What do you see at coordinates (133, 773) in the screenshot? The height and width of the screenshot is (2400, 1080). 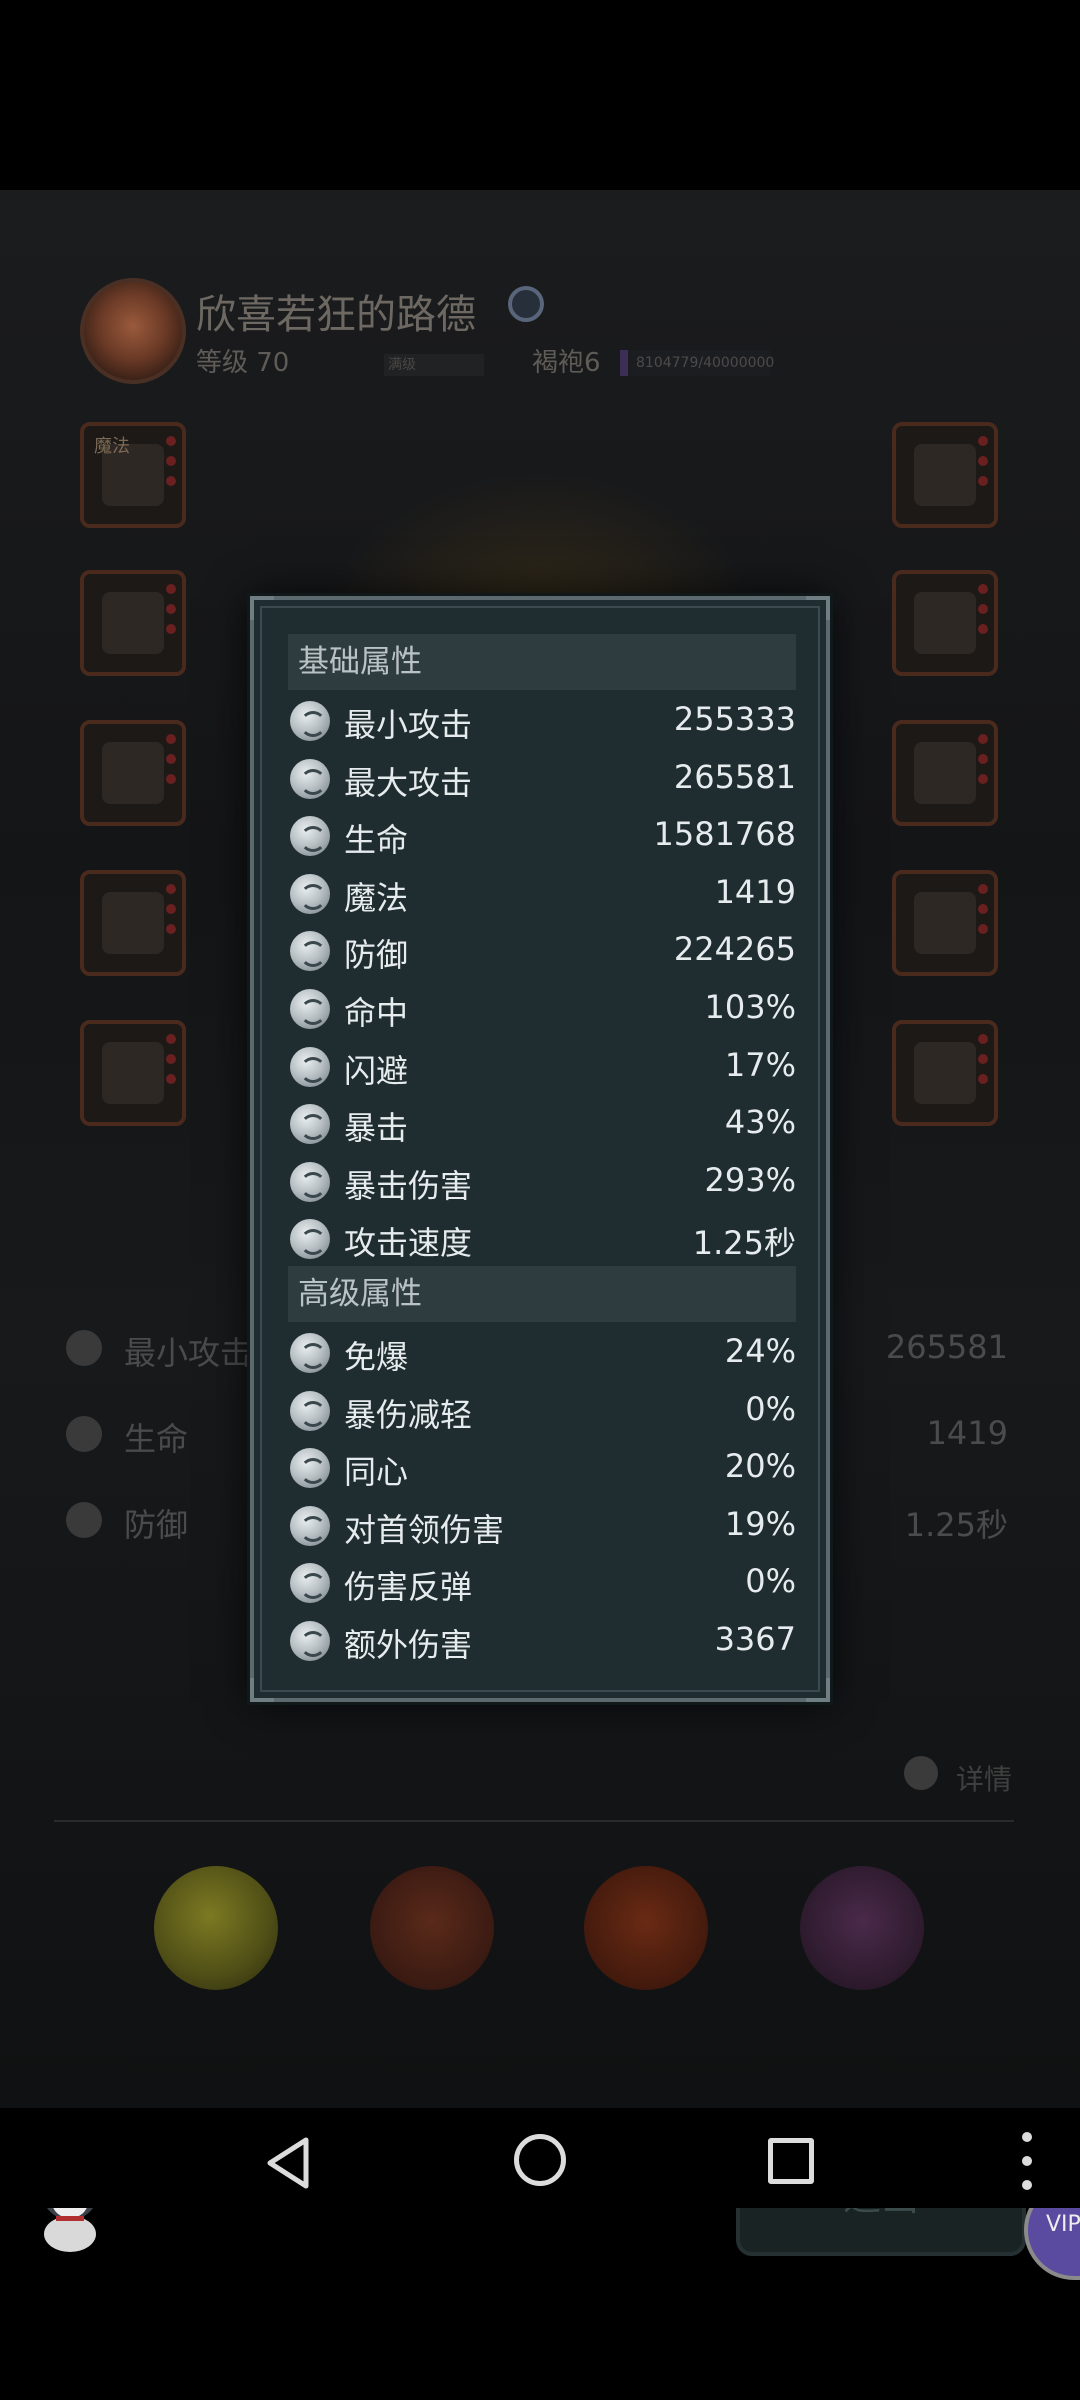 I see `equipment-slot-legs` at bounding box center [133, 773].